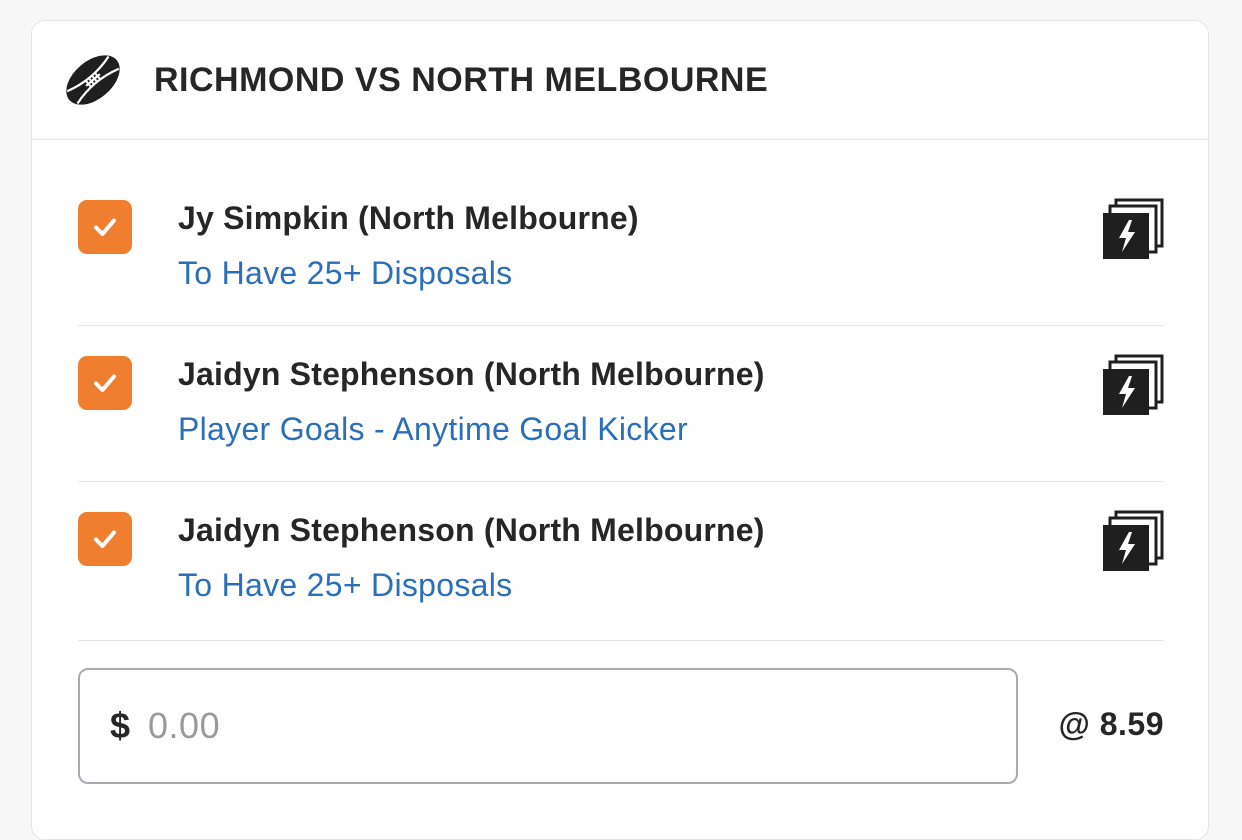 This screenshot has height=840, width=1242. I want to click on player-name: Jy Simpkin (North Melbourne), so click(408, 218).